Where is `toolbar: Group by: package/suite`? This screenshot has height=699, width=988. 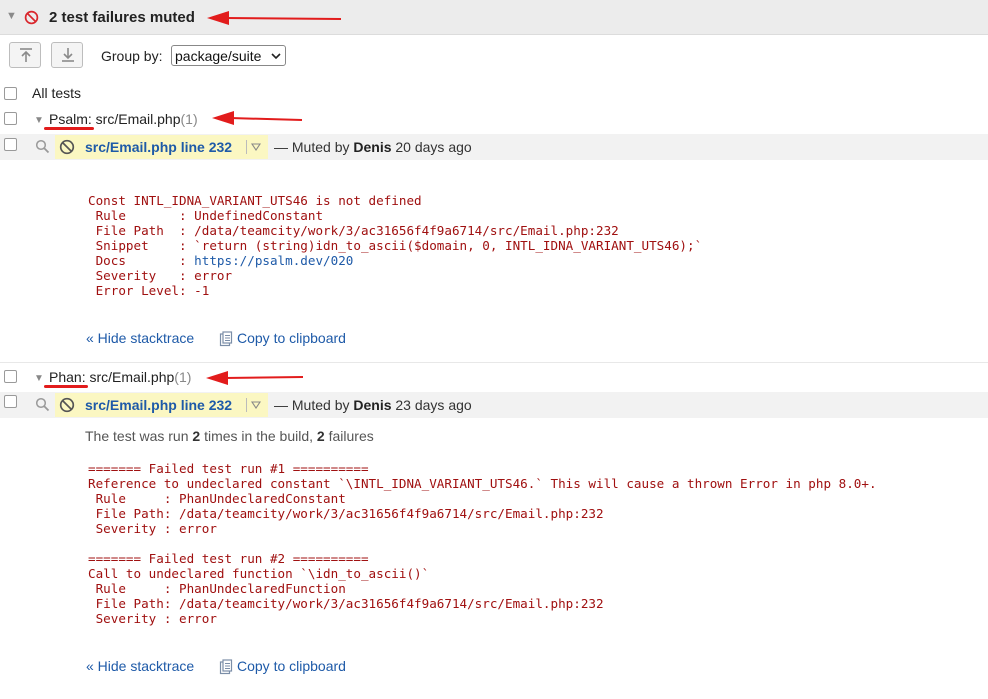
toolbar: Group by: package/suite is located at coordinates (494, 56).